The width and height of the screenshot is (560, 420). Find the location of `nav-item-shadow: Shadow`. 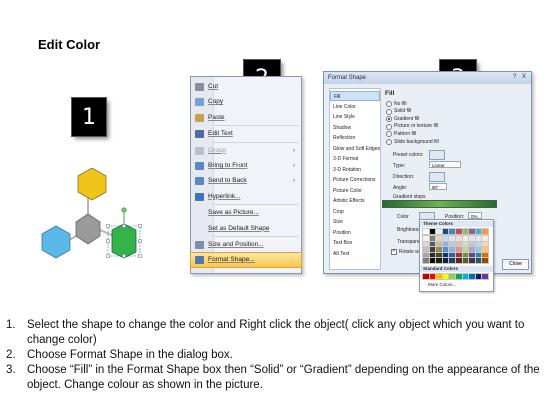

nav-item-shadow: Shadow is located at coordinates (355, 128).